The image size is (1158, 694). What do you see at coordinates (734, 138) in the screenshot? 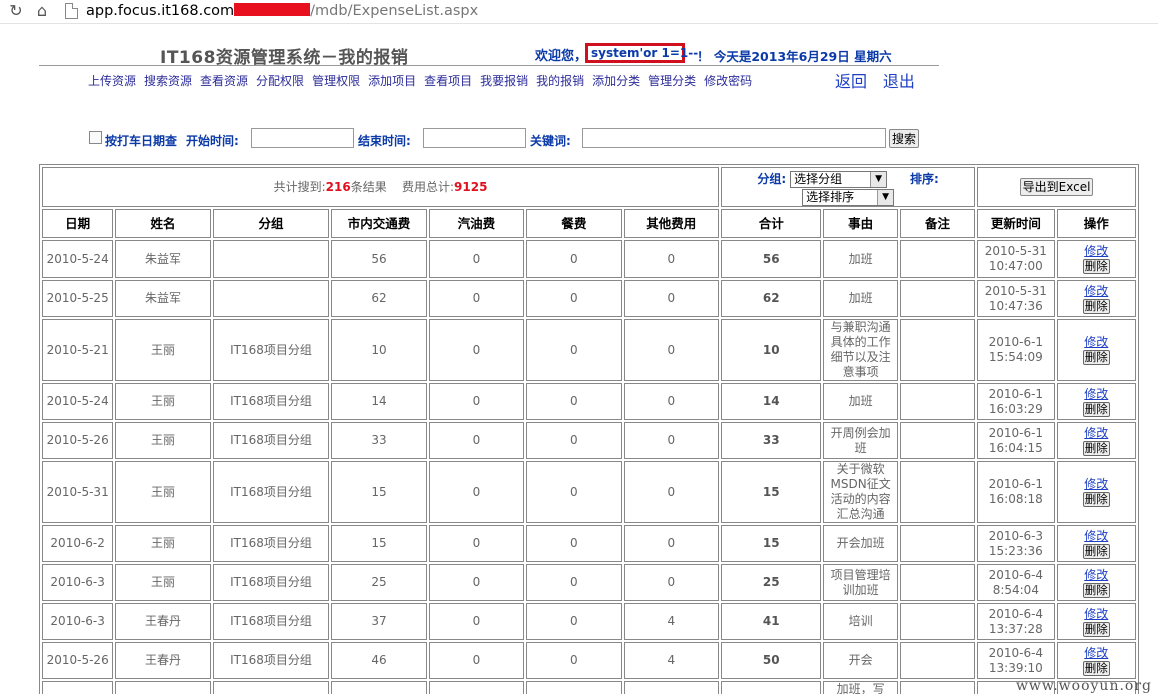
I see `keyword-input` at bounding box center [734, 138].